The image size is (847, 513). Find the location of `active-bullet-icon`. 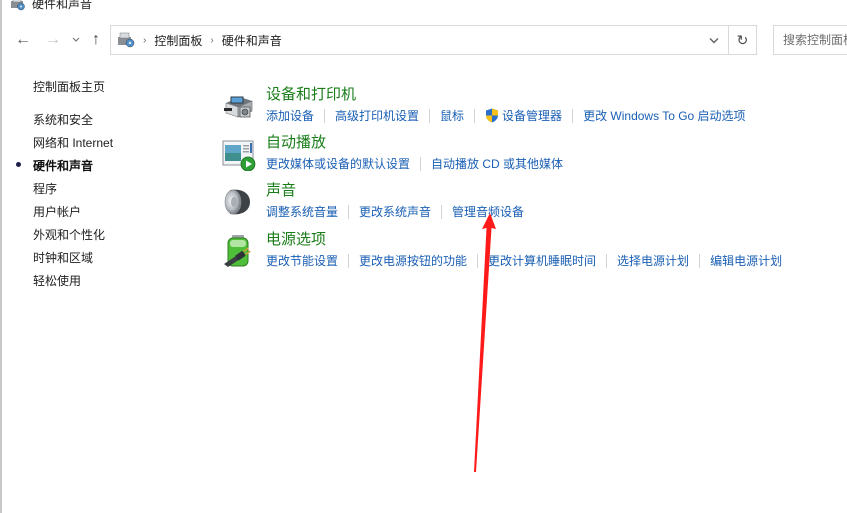

active-bullet-icon is located at coordinates (18, 164).